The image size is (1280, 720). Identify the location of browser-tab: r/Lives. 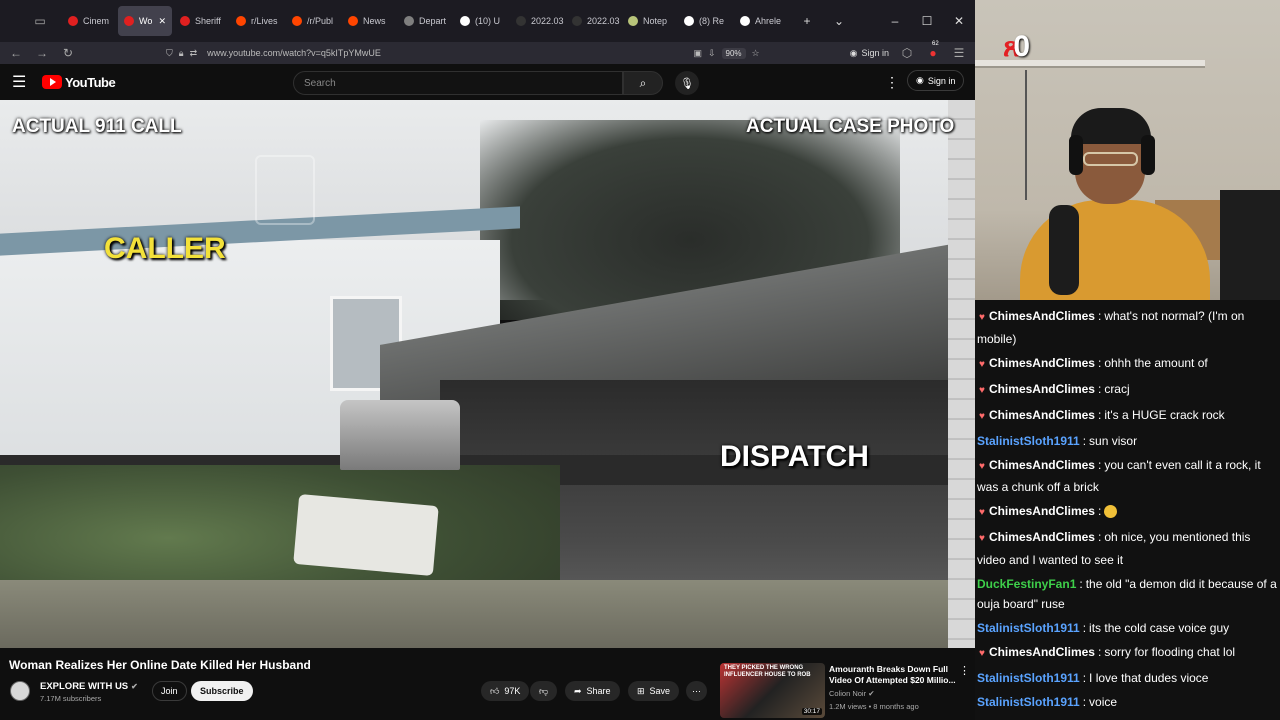
(257, 21).